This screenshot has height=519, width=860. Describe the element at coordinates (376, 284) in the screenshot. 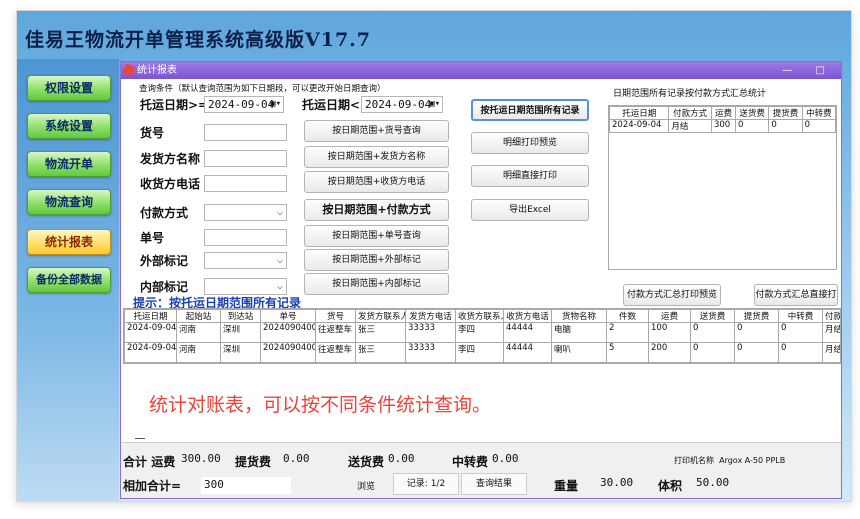

I see `query-internal-button: 按日期范围+内部标记` at that location.